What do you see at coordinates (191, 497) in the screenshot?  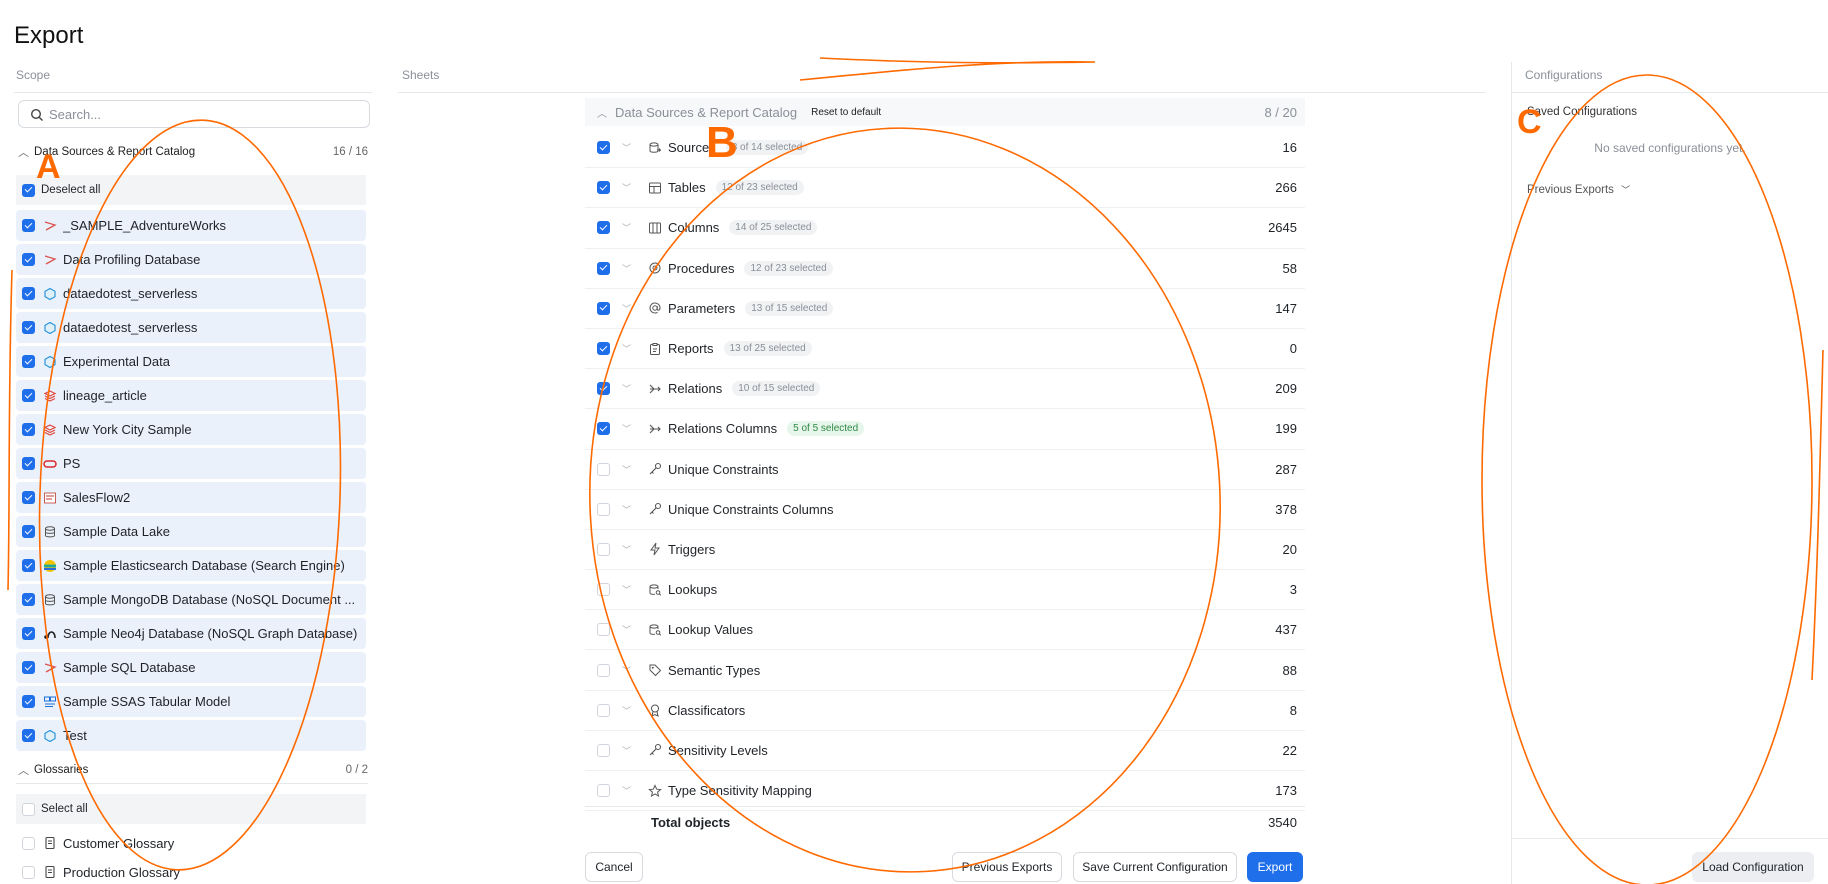 I see `source-item: SalesFlow2` at bounding box center [191, 497].